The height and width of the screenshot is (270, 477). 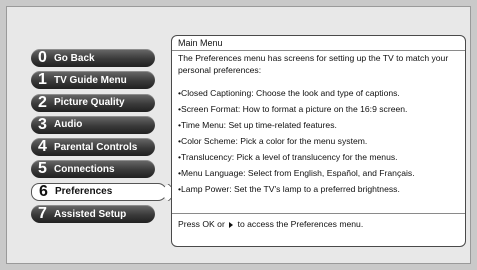 What do you see at coordinates (42, 57) in the screenshot?
I see `menu-item-number: 0` at bounding box center [42, 57].